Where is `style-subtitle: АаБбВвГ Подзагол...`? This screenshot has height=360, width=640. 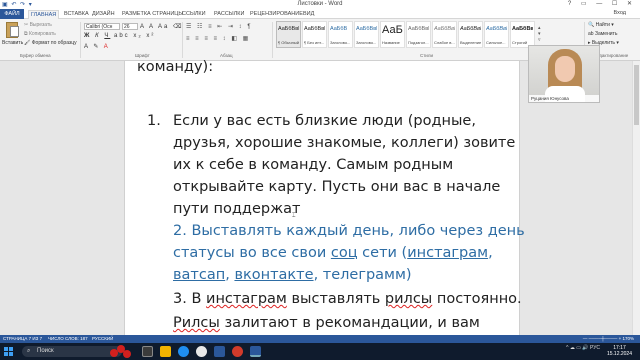
style-subtitle: АаБбВвГ Подзагол... is located at coordinates (418, 34).